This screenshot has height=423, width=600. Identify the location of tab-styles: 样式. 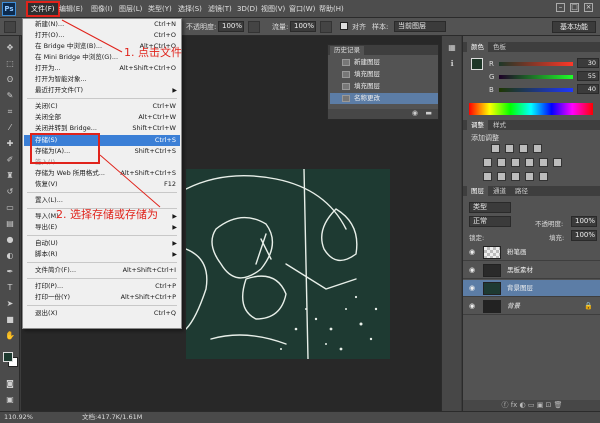
(499, 125).